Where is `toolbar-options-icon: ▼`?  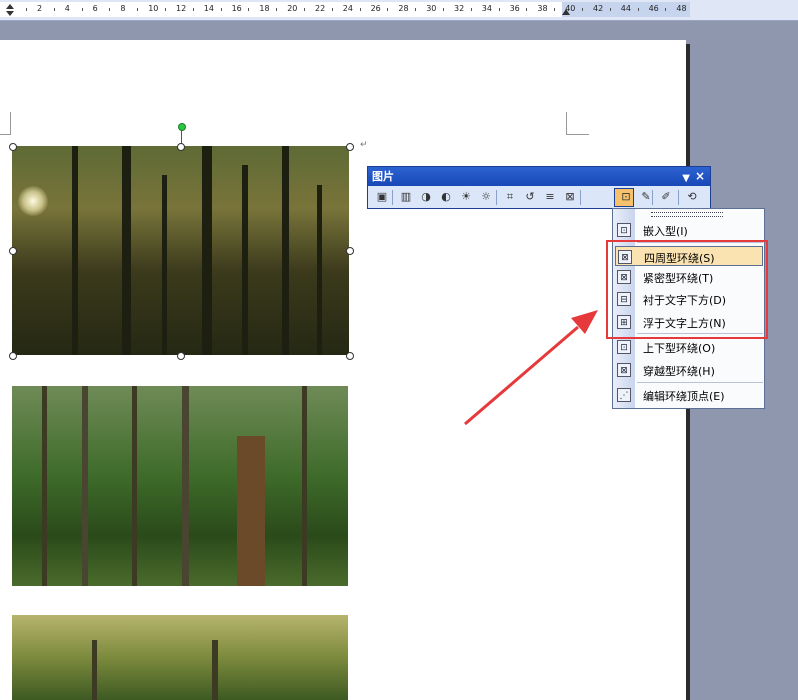 toolbar-options-icon: ▼ is located at coordinates (686, 178).